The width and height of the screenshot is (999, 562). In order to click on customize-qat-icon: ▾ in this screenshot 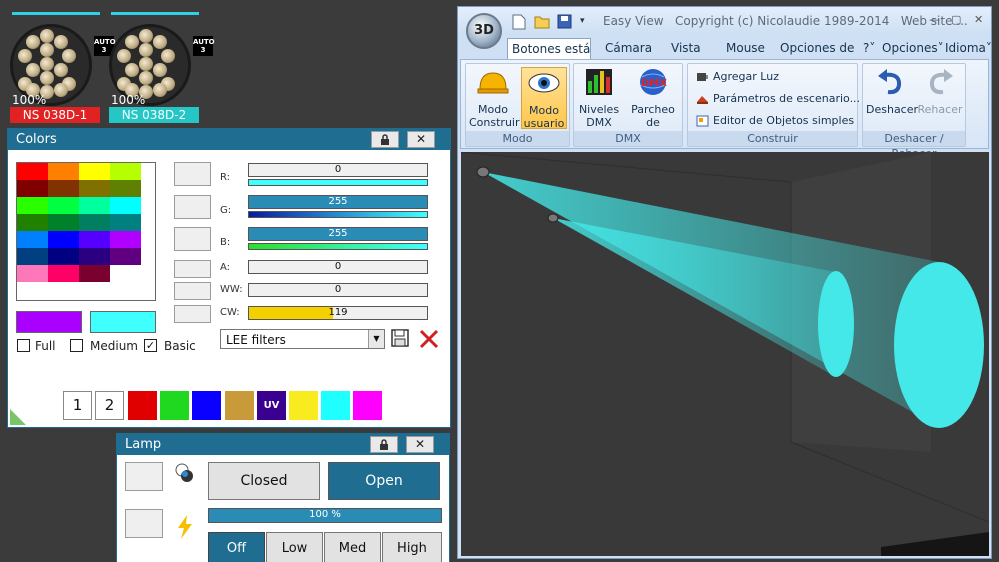, I will do `click(588, 21)`.